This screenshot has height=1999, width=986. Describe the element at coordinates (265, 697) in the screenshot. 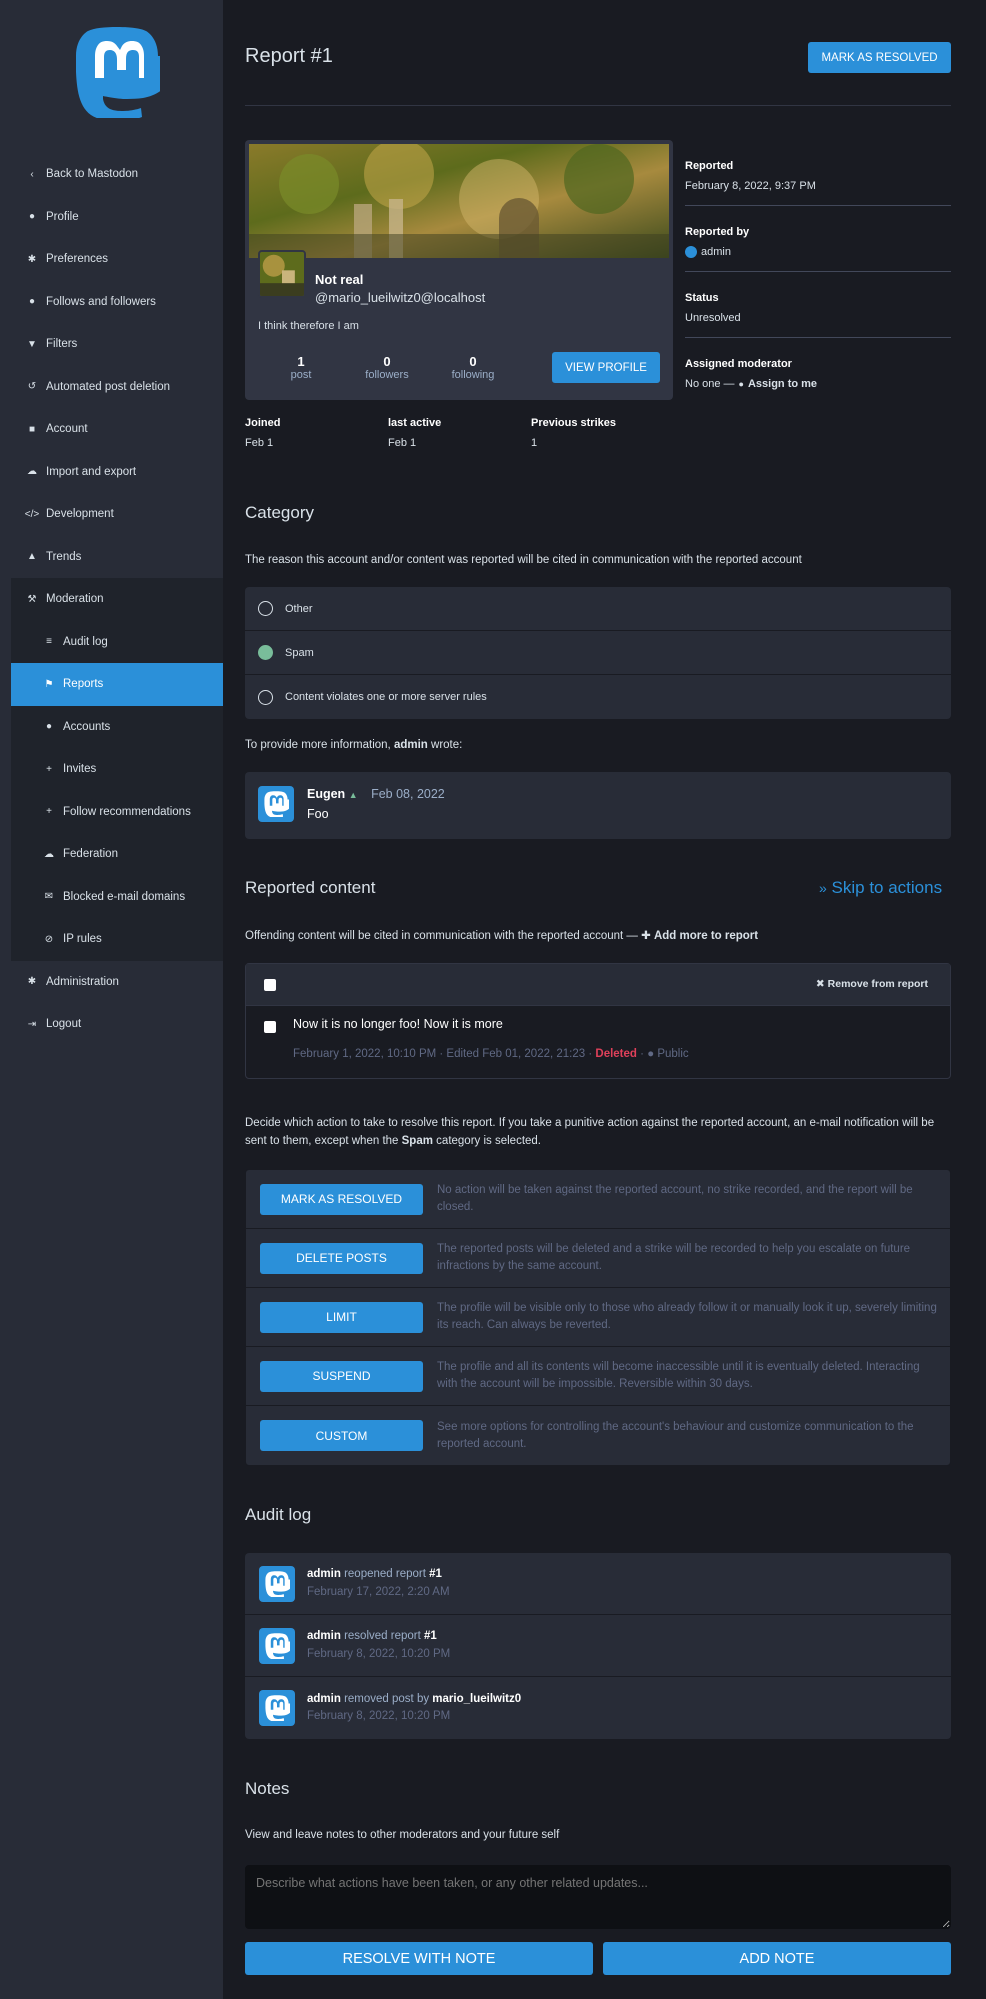

I see `radio-rules` at that location.